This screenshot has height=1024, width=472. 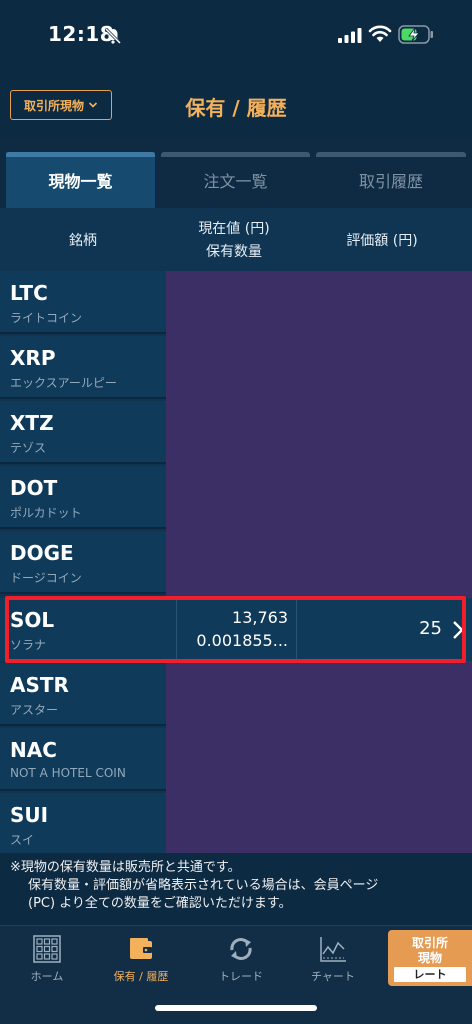 What do you see at coordinates (236, 1008) in the screenshot?
I see `home-indicator` at bounding box center [236, 1008].